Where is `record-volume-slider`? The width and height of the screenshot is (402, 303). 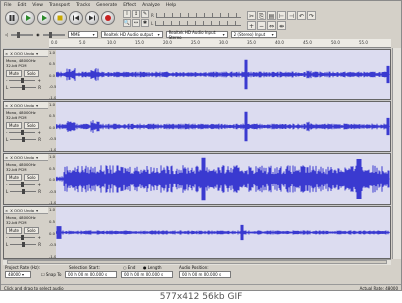
record-volume-slider is located at coordinates (53, 34).